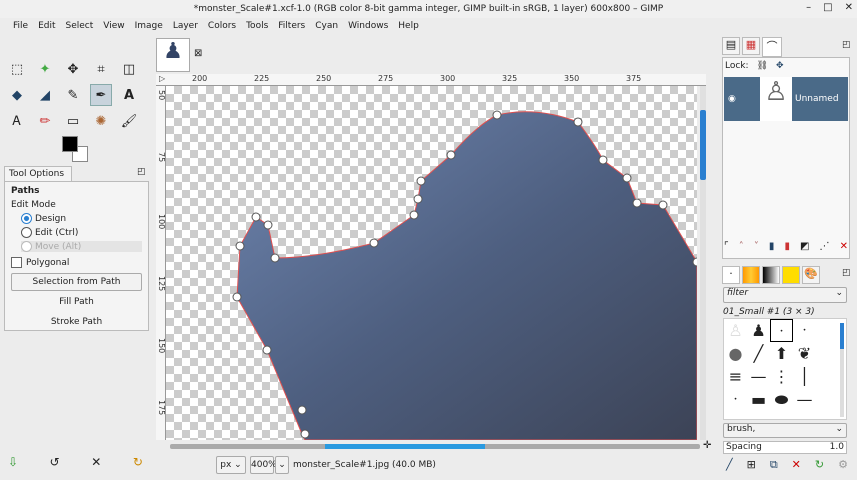 This screenshot has height=480, width=857. Describe the element at coordinates (846, 45) in the screenshot. I see `dock-menu-icon: ◰` at that location.